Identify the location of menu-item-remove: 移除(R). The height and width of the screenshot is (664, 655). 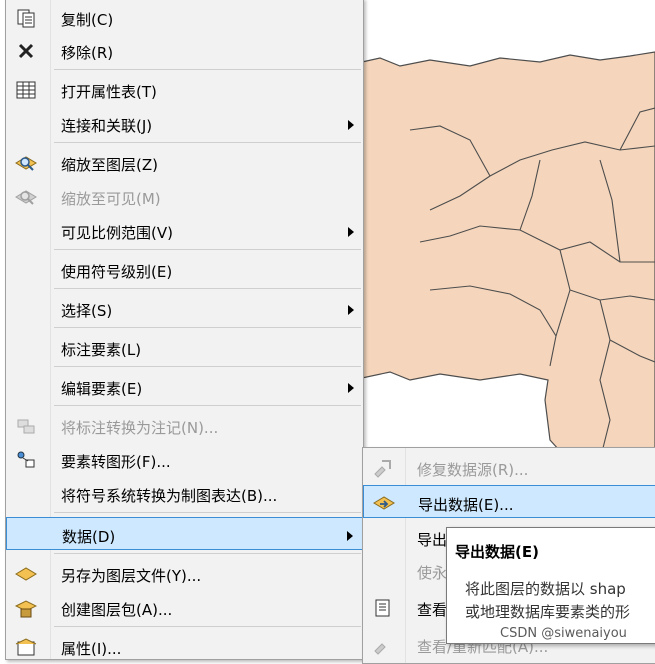
(184, 50).